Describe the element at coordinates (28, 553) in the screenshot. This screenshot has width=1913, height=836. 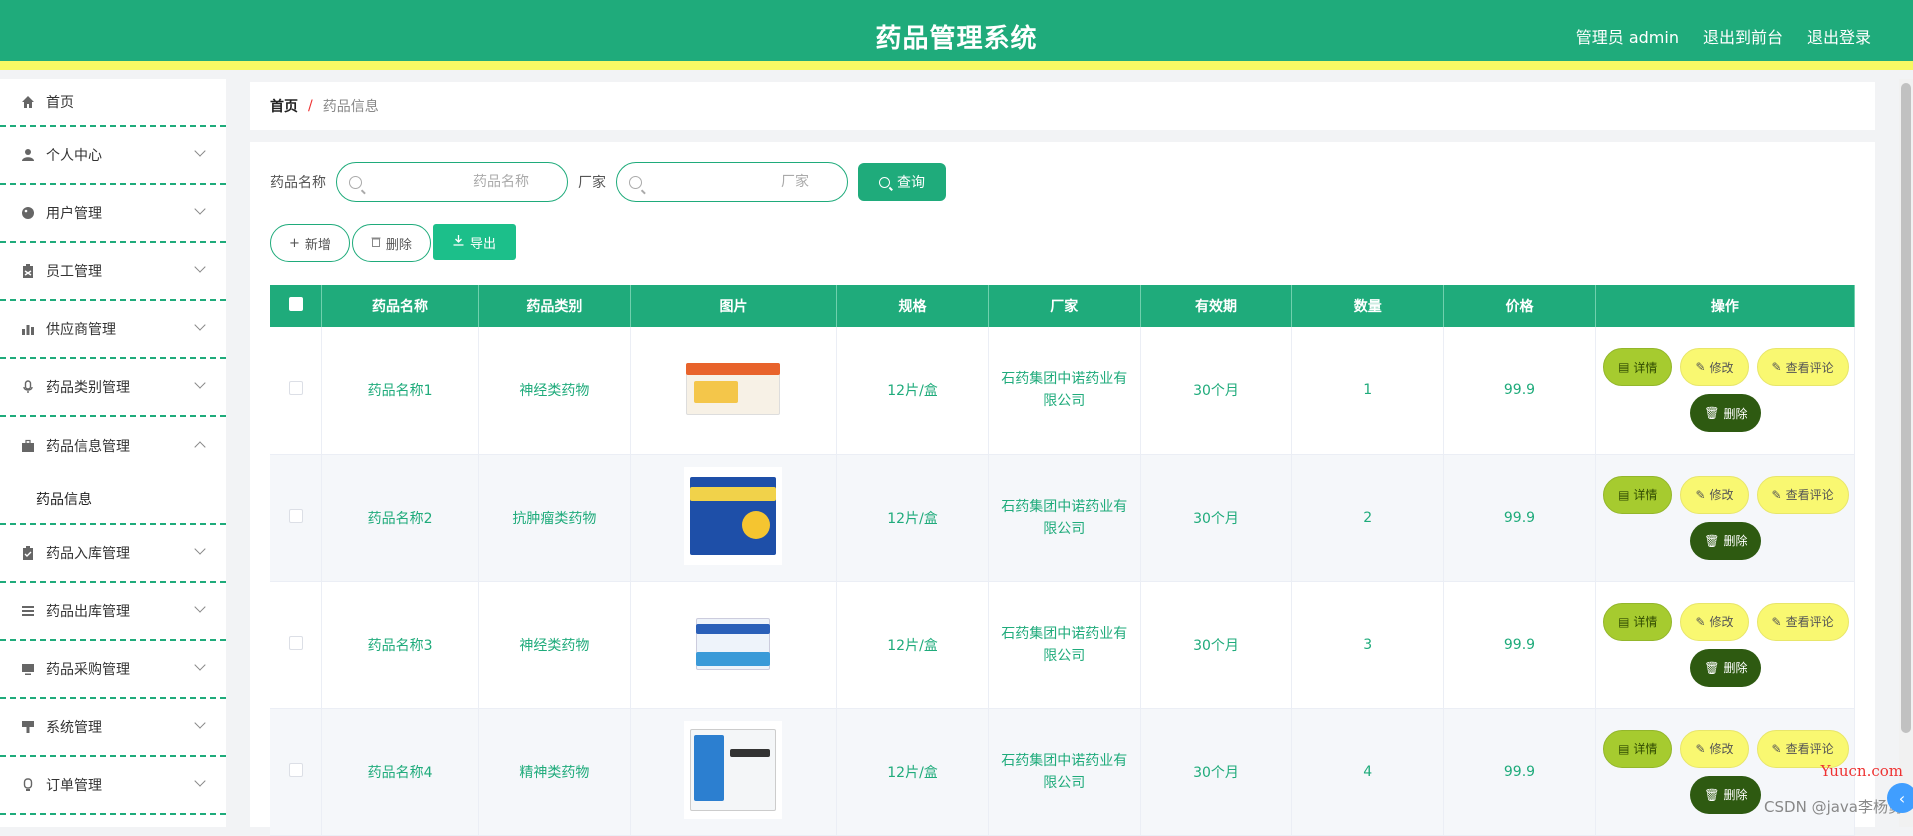
I see `clipboard-check-icon` at that location.